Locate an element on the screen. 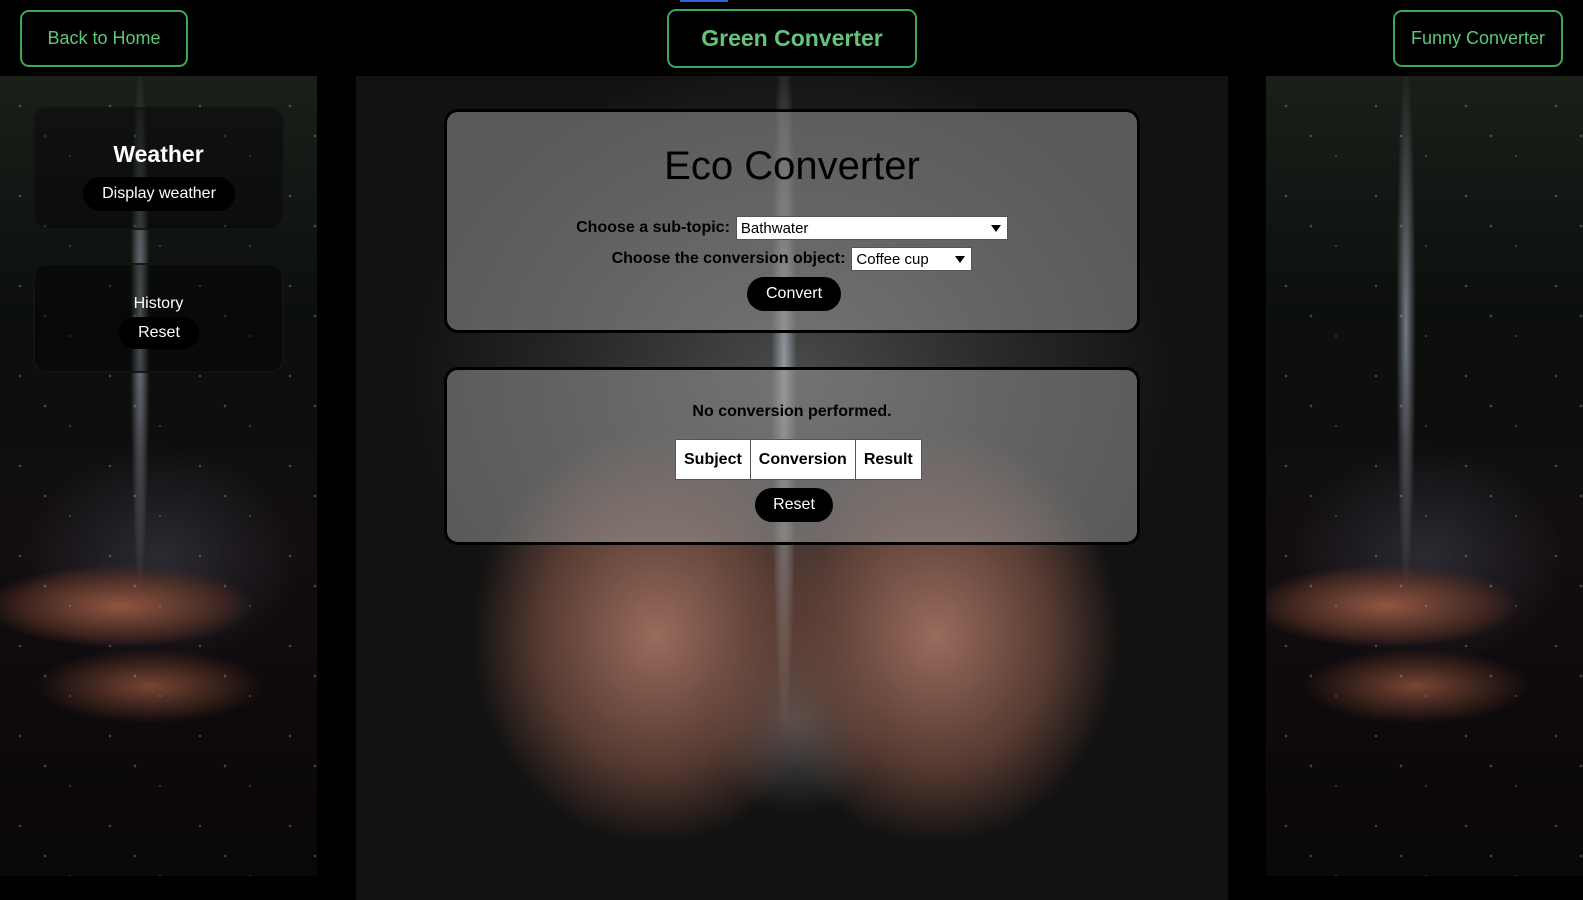 The height and width of the screenshot is (900, 1583). convert-button: Convert is located at coordinates (794, 294).